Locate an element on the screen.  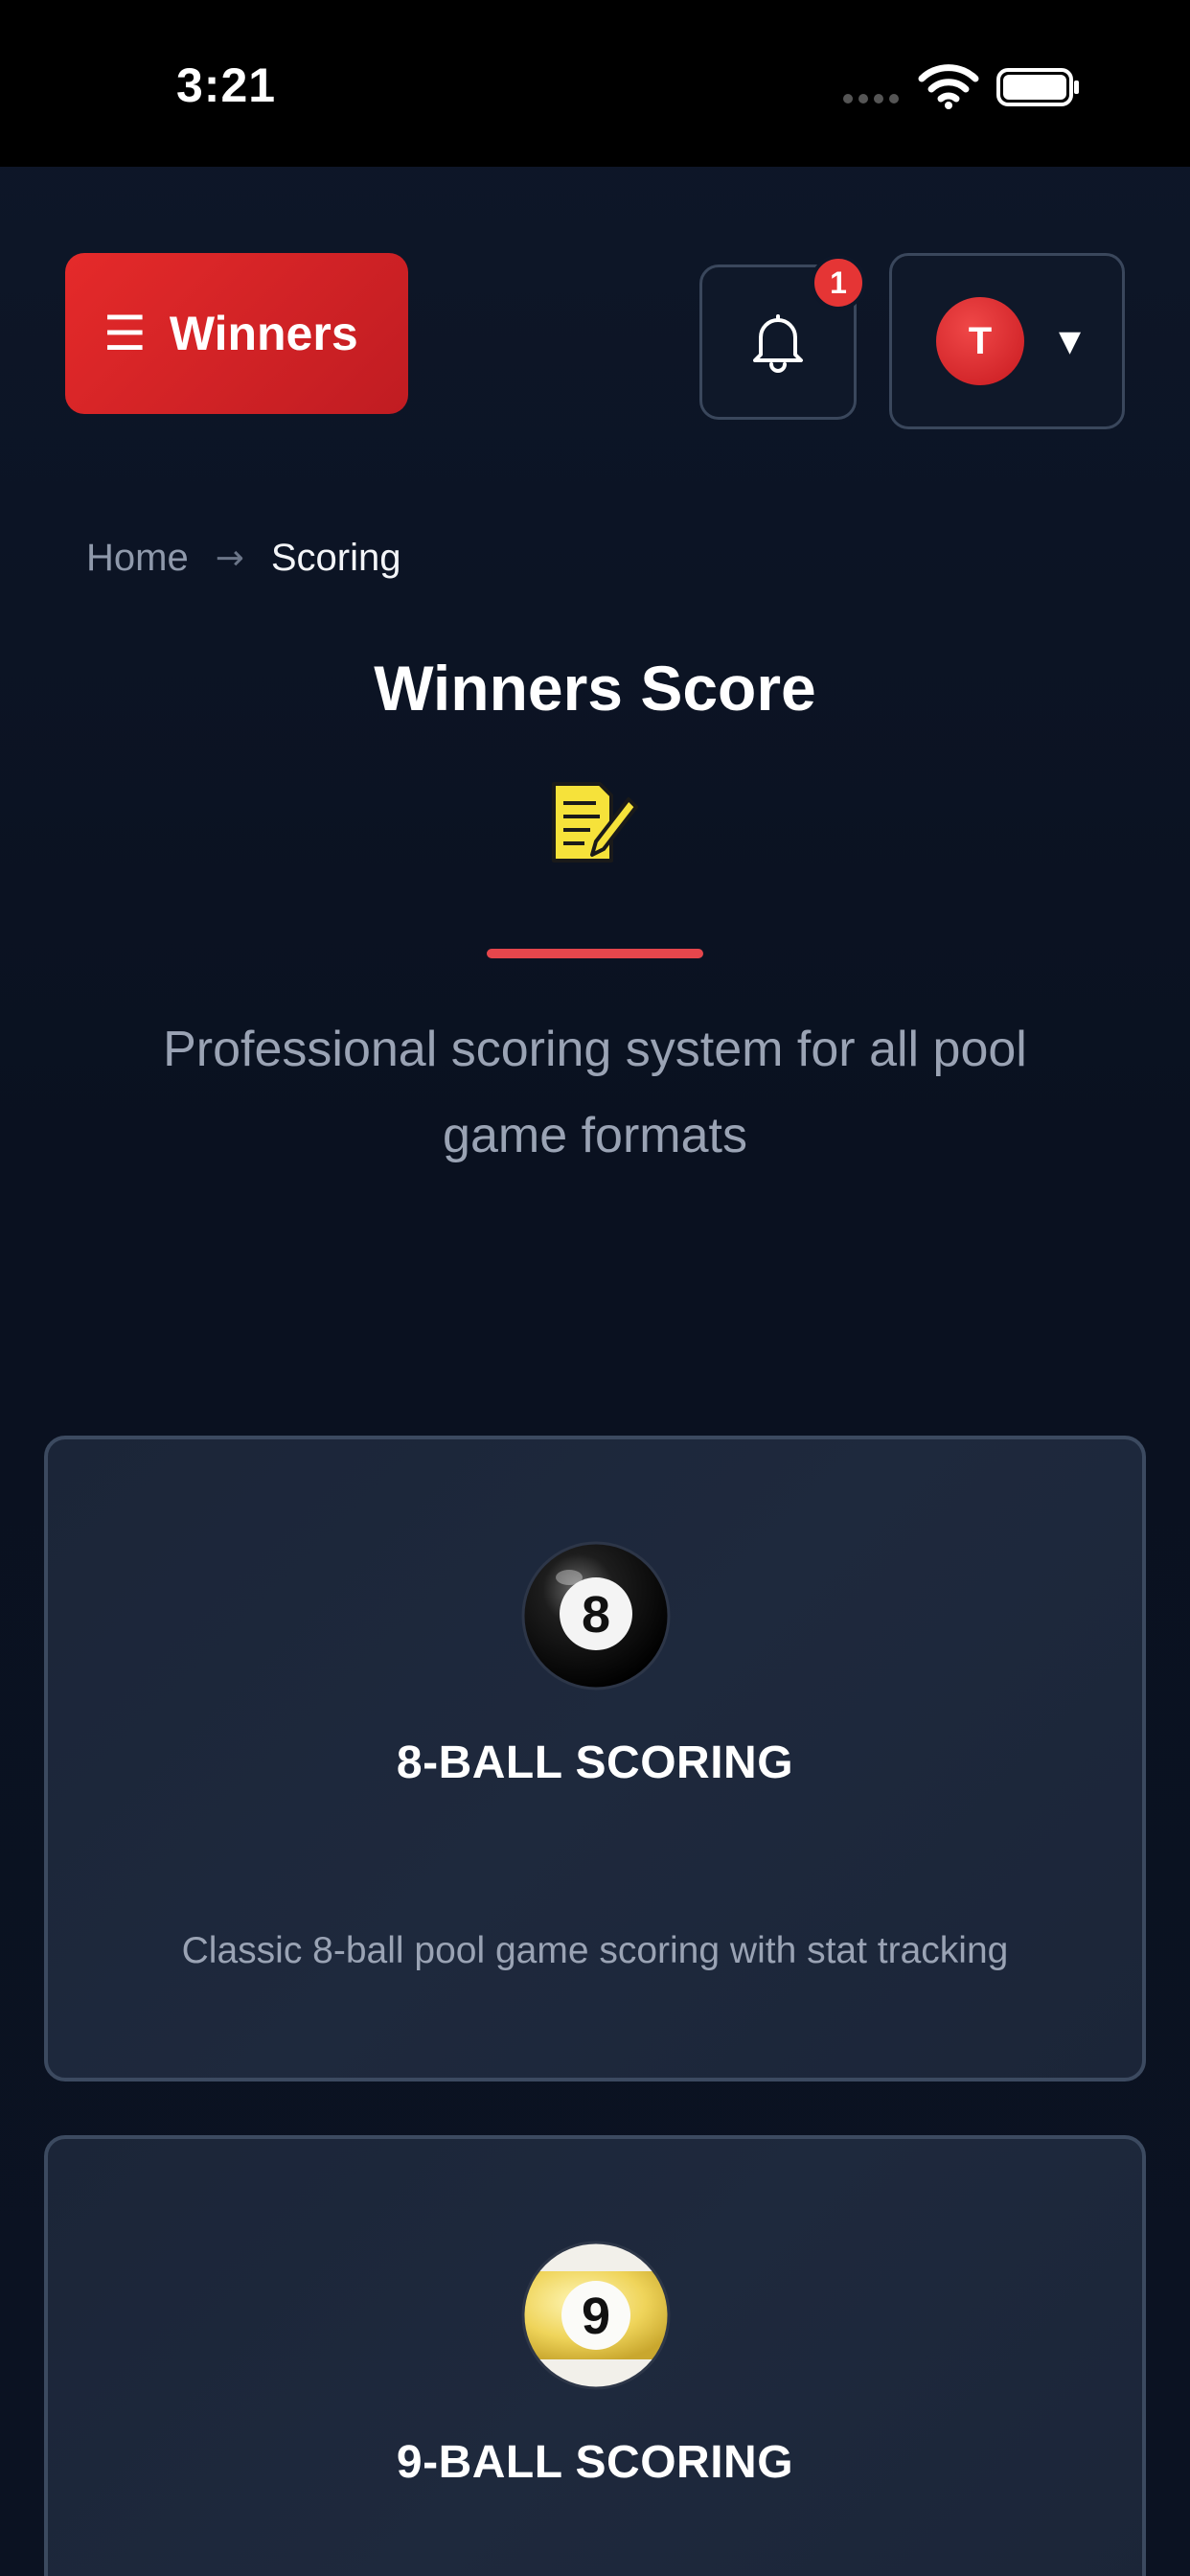
notification-count-badge: 1 is located at coordinates (839, 282).